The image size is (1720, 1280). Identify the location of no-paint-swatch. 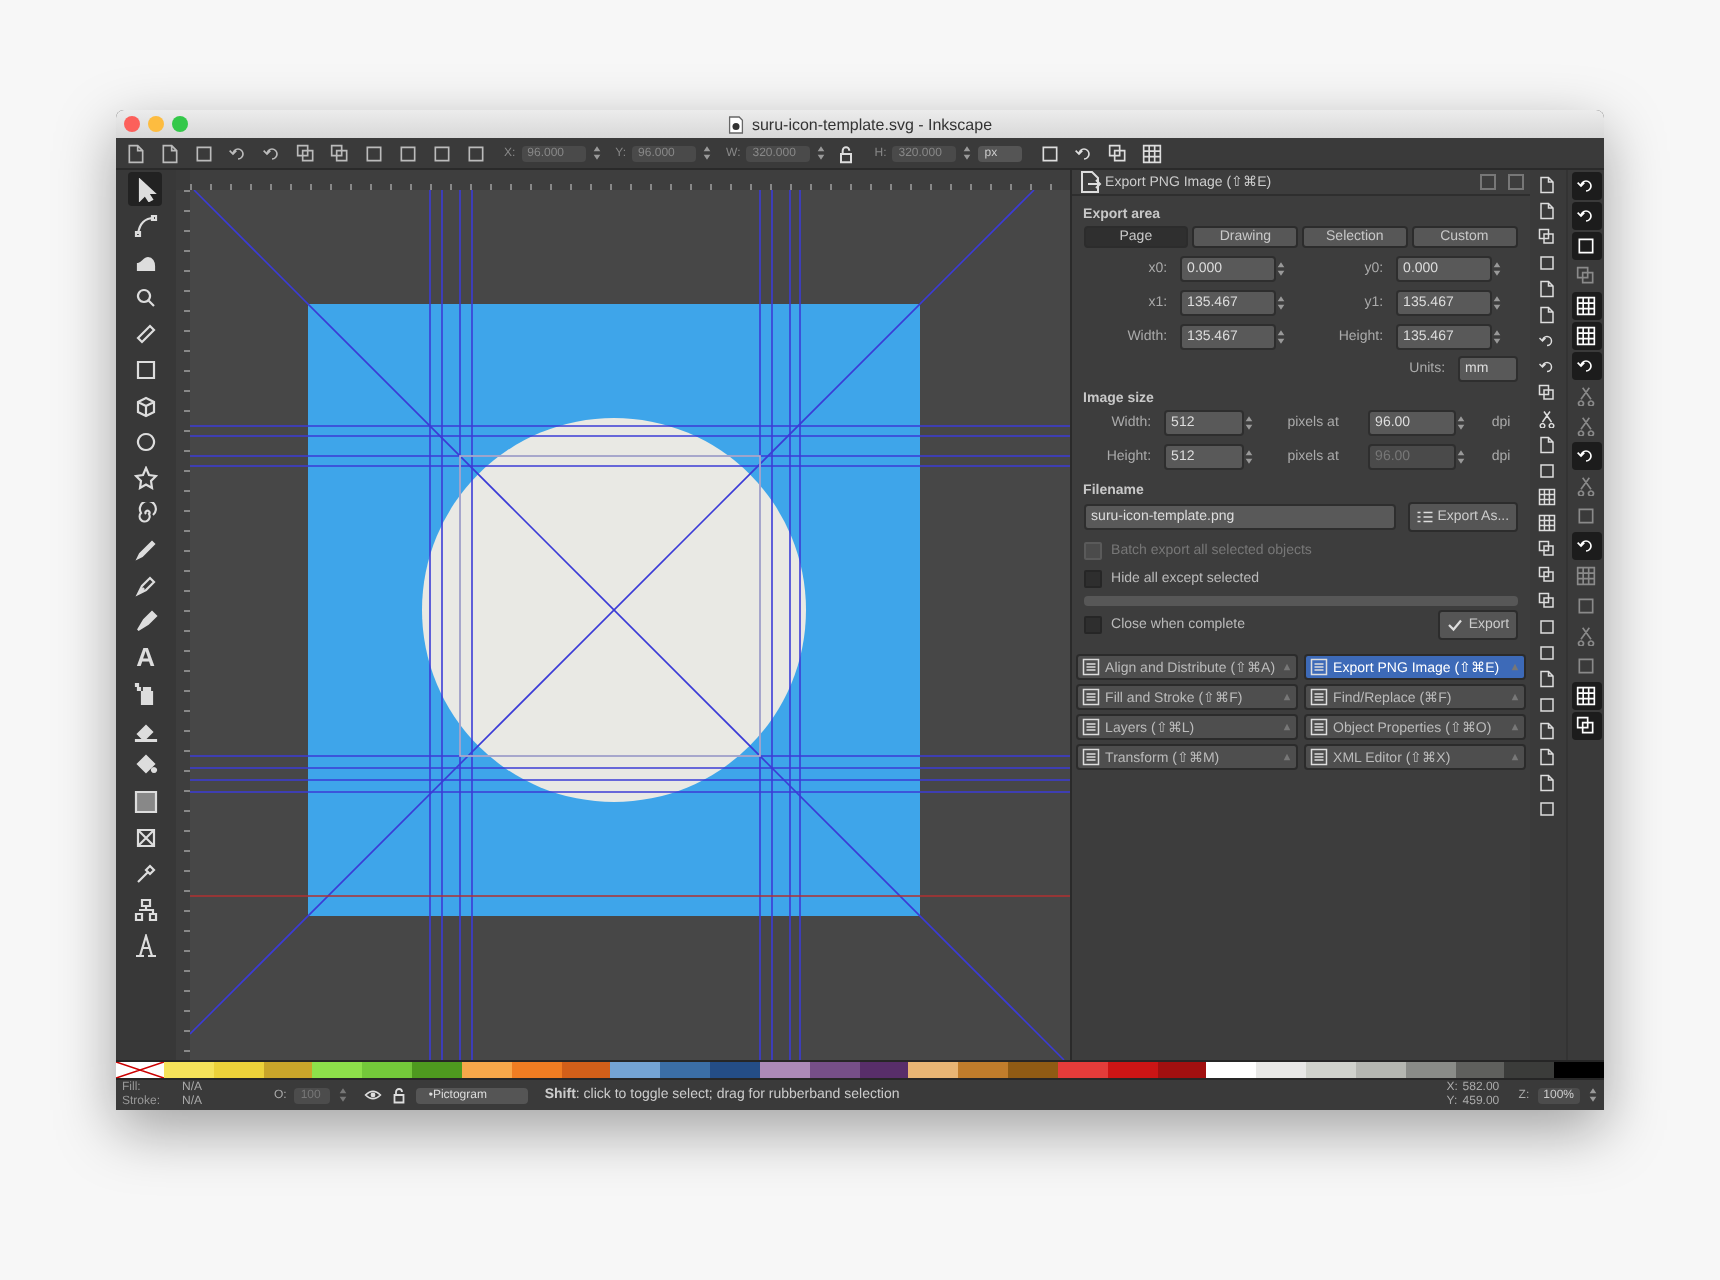
(140, 1070).